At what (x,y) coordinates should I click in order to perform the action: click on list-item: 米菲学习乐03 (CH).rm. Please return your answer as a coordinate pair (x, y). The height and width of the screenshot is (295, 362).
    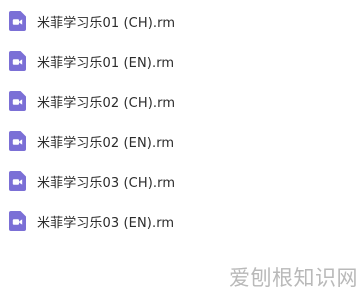
    Looking at the image, I should click on (150, 181).